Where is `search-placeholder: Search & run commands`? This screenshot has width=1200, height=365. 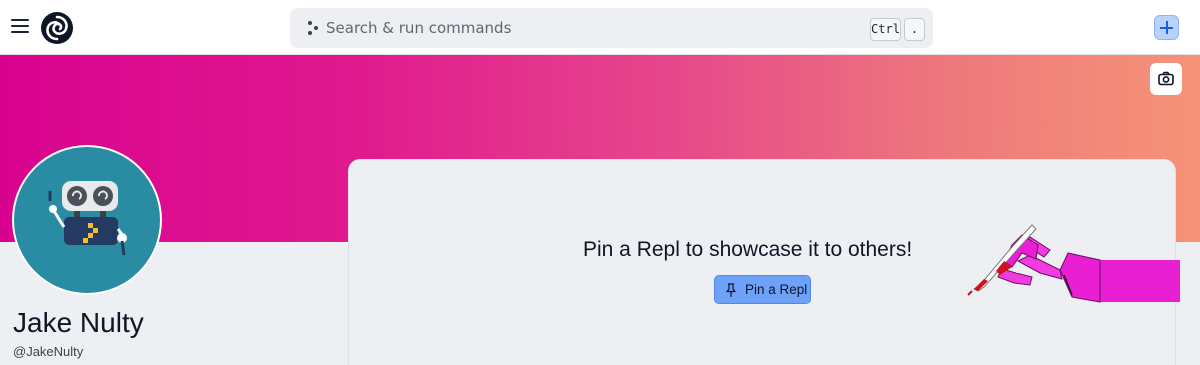
search-placeholder: Search & run commands is located at coordinates (419, 28).